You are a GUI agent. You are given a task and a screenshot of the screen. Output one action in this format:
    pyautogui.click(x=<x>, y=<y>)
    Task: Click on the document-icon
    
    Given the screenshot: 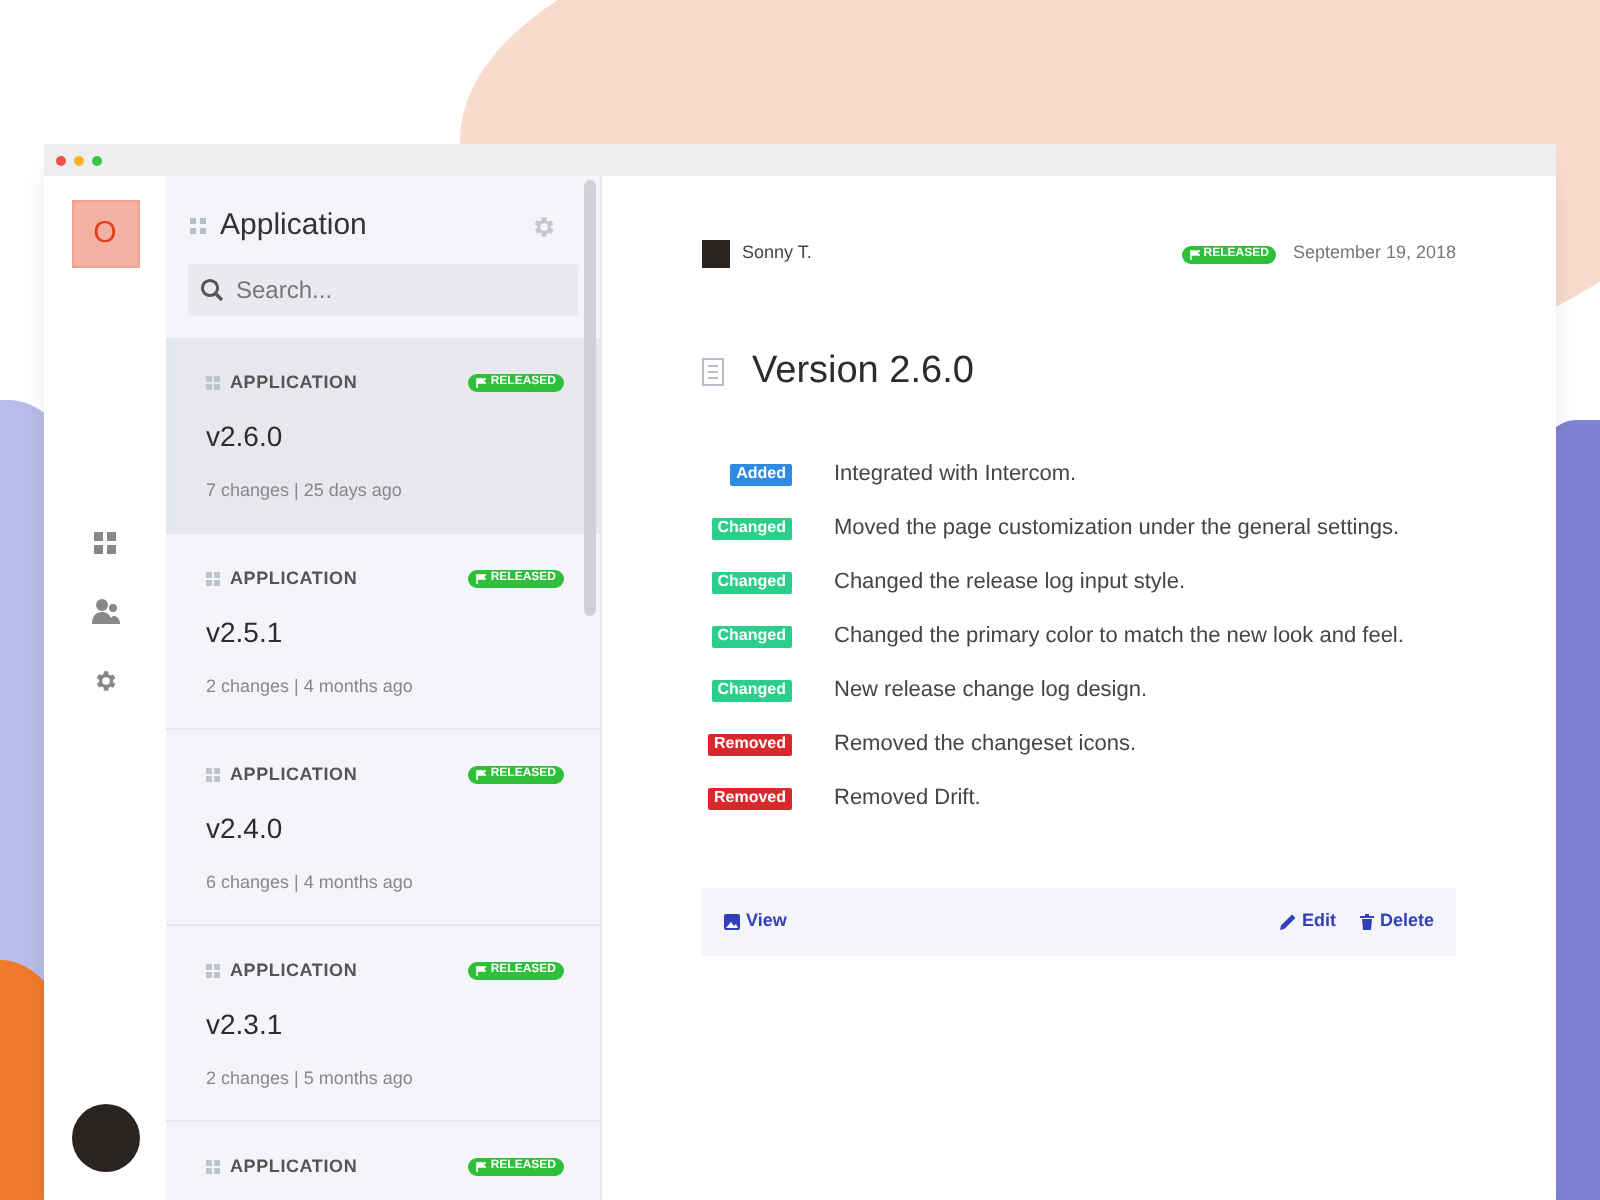 What is the action you would take?
    pyautogui.click(x=713, y=372)
    